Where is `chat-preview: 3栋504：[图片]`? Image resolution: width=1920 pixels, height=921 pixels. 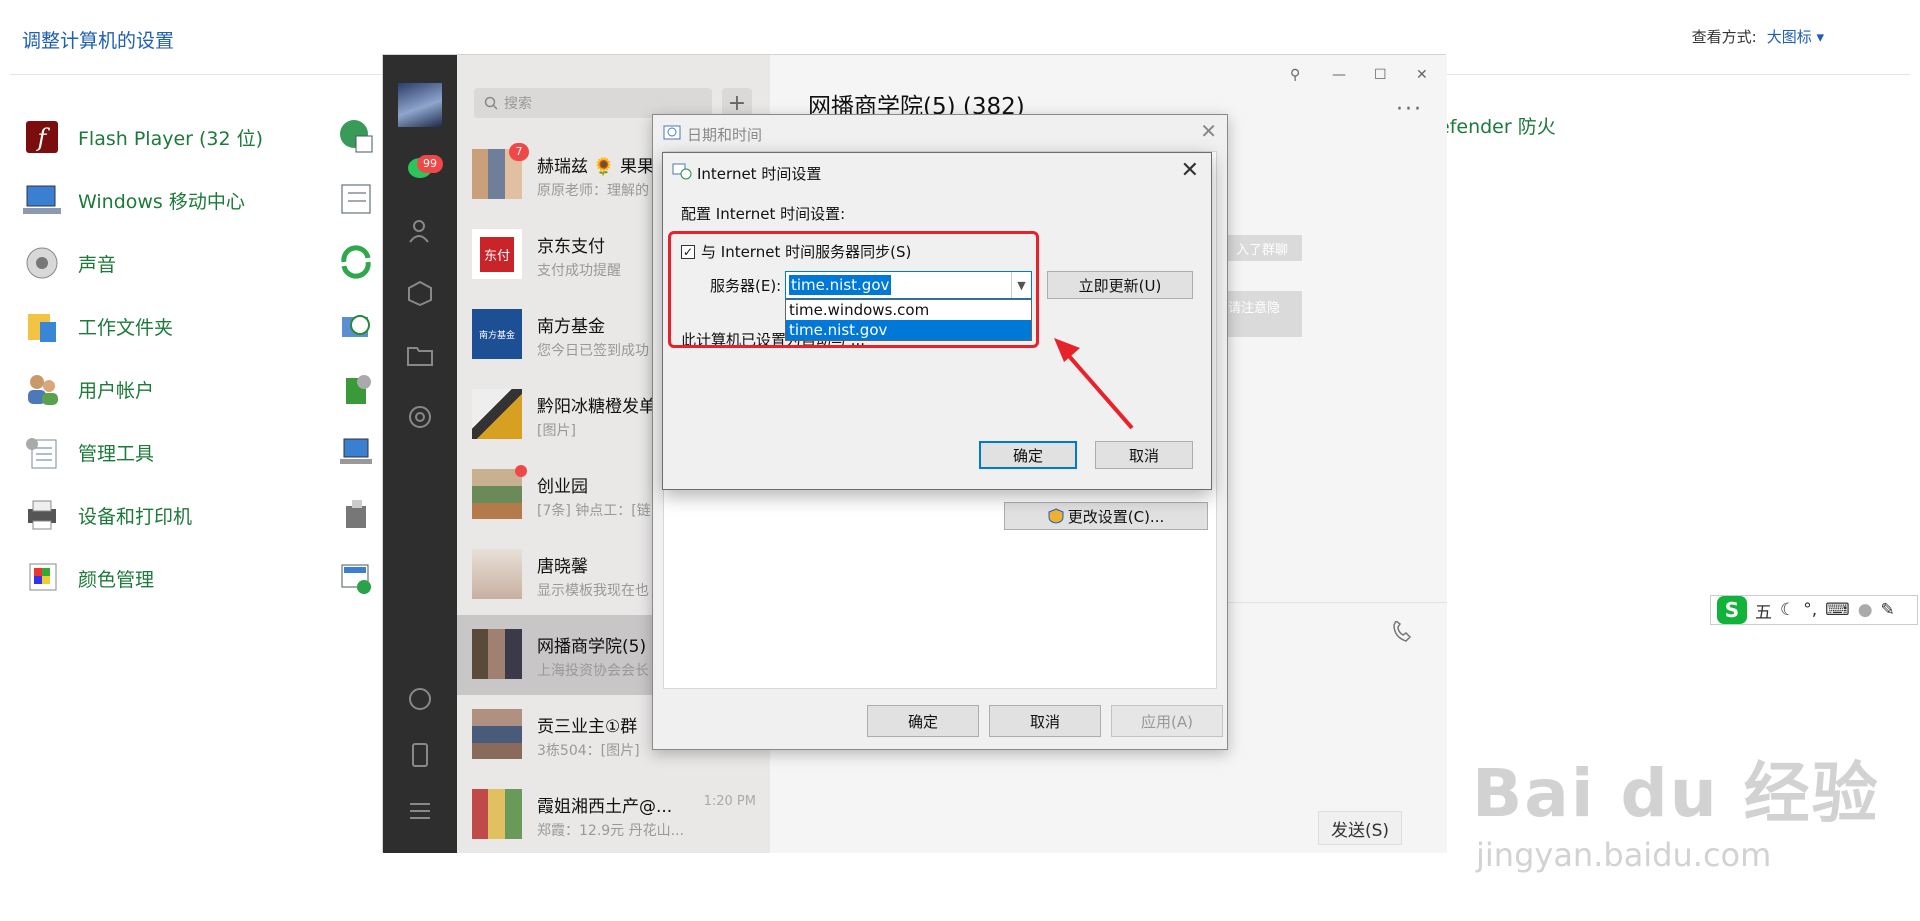 chat-preview: 3栋504：[图片] is located at coordinates (588, 751).